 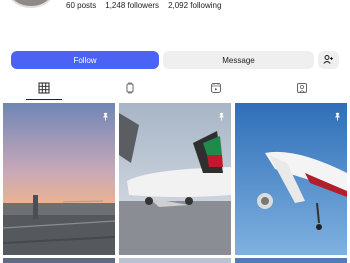 I want to click on selected-tab-indicator, so click(x=44, y=99).